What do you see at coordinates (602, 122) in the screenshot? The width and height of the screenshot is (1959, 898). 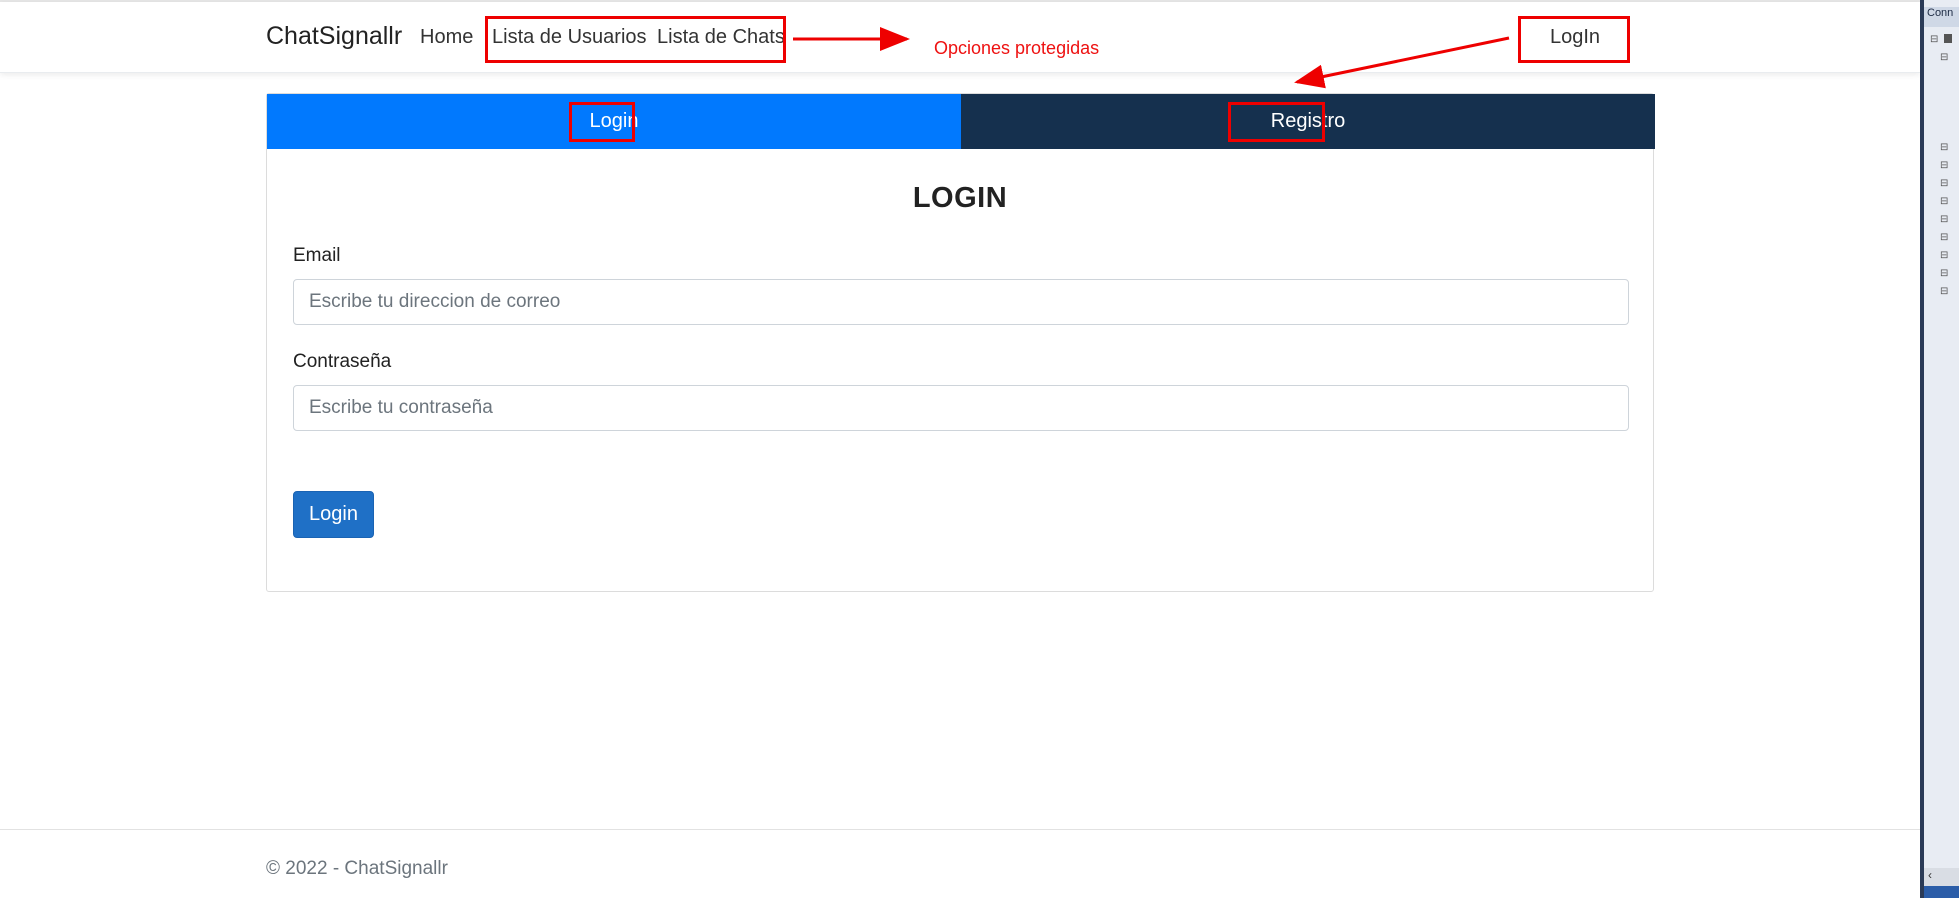 I see `annotation-box-login-tab` at bounding box center [602, 122].